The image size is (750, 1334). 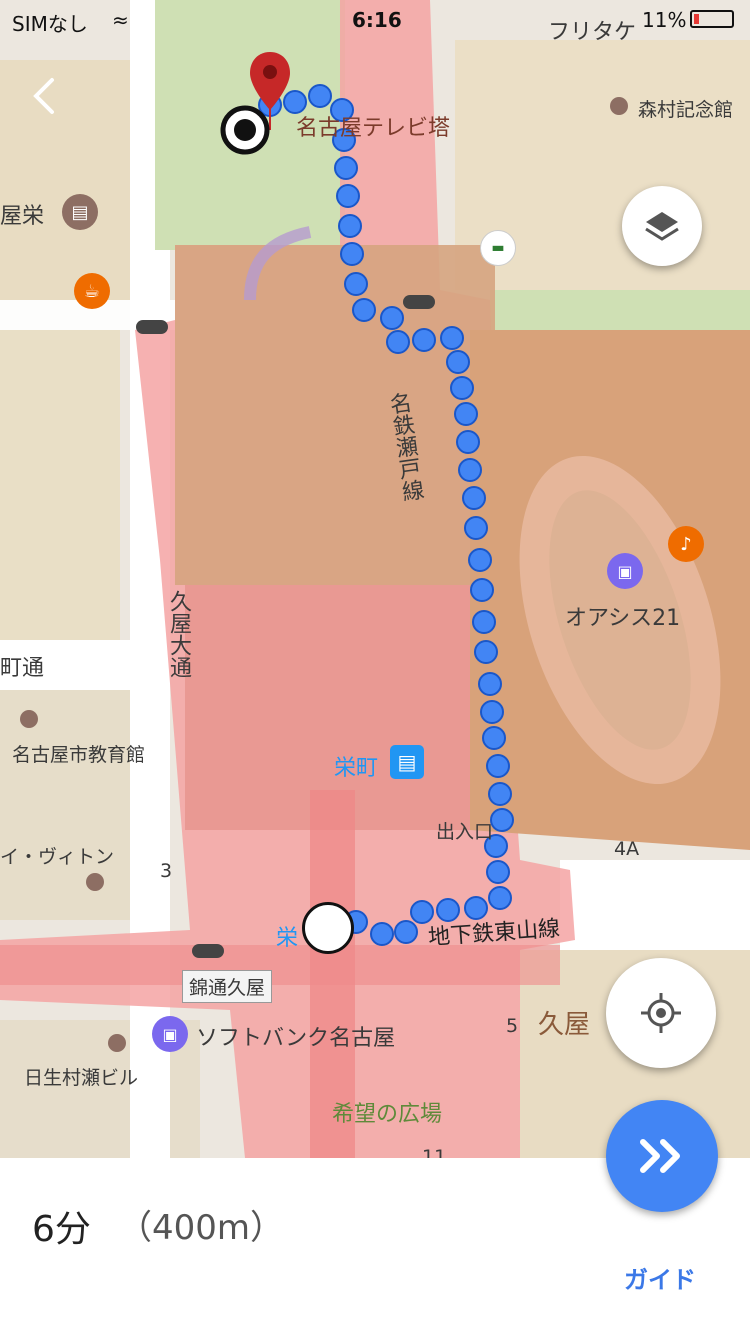 What do you see at coordinates (512, 1026) in the screenshot?
I see `label-five: 5` at bounding box center [512, 1026].